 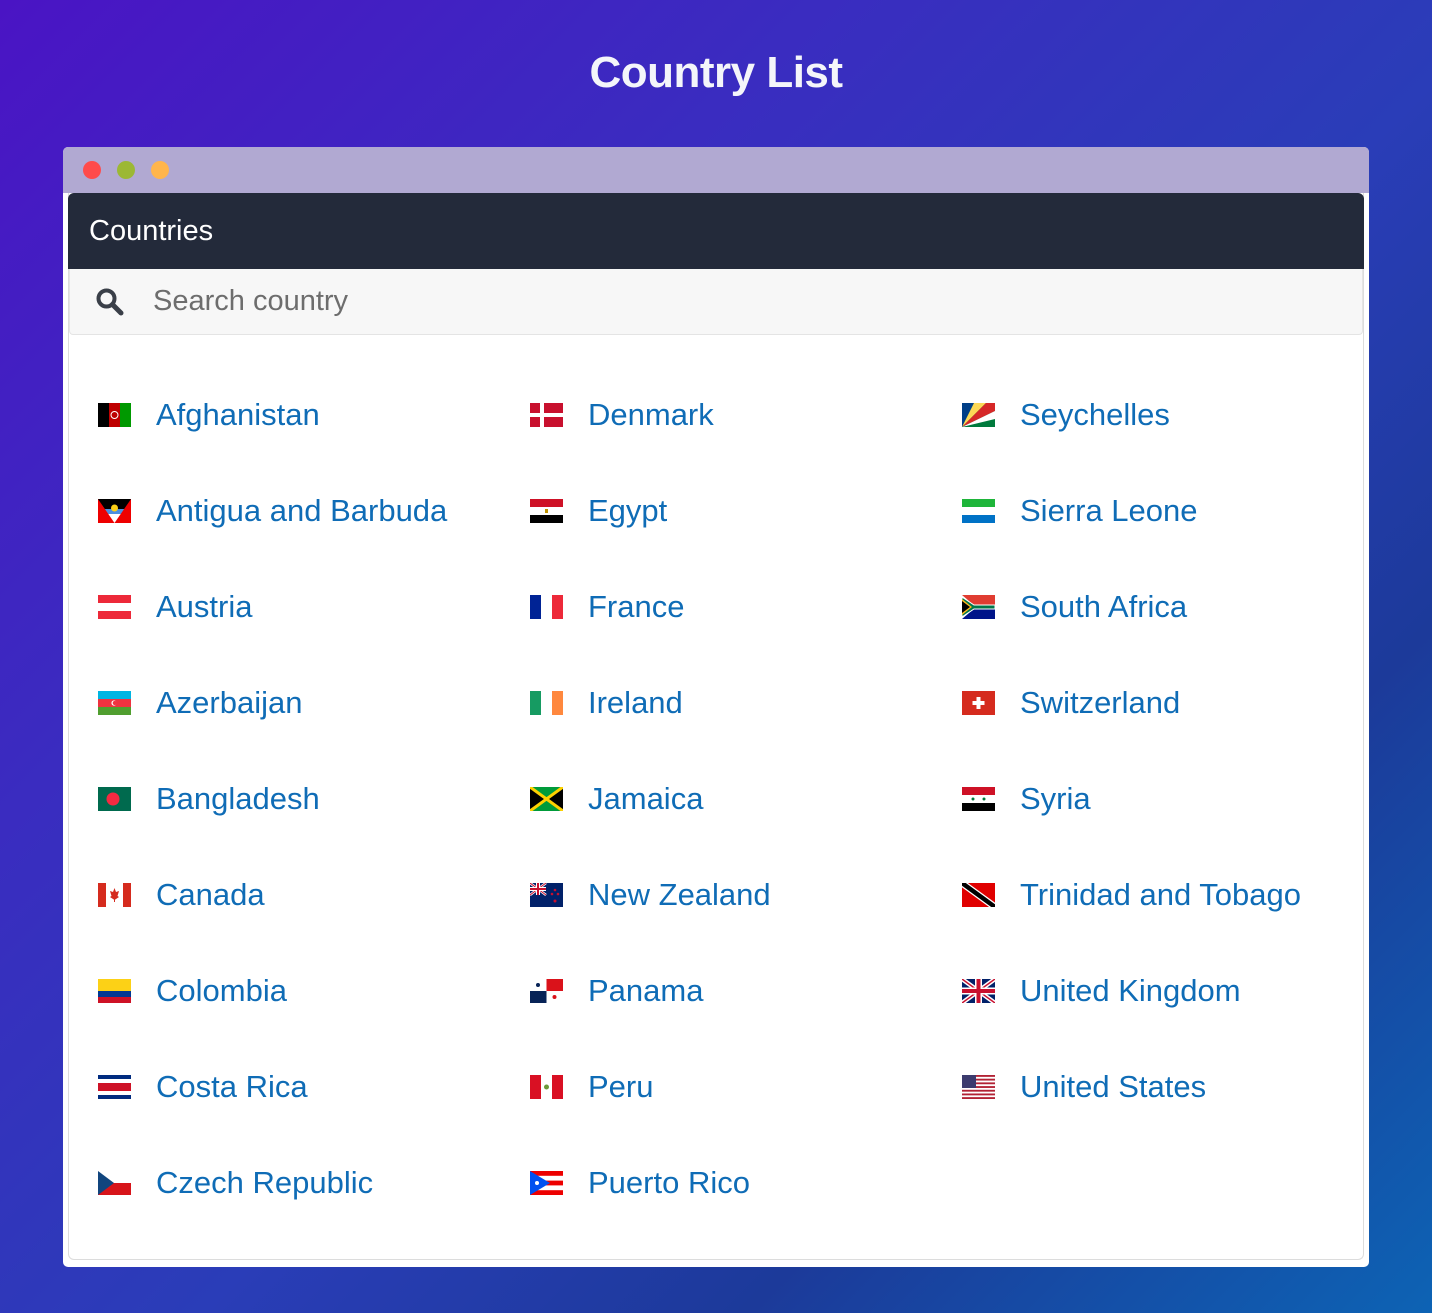 What do you see at coordinates (978, 895) in the screenshot?
I see `flag-tt-icon` at bounding box center [978, 895].